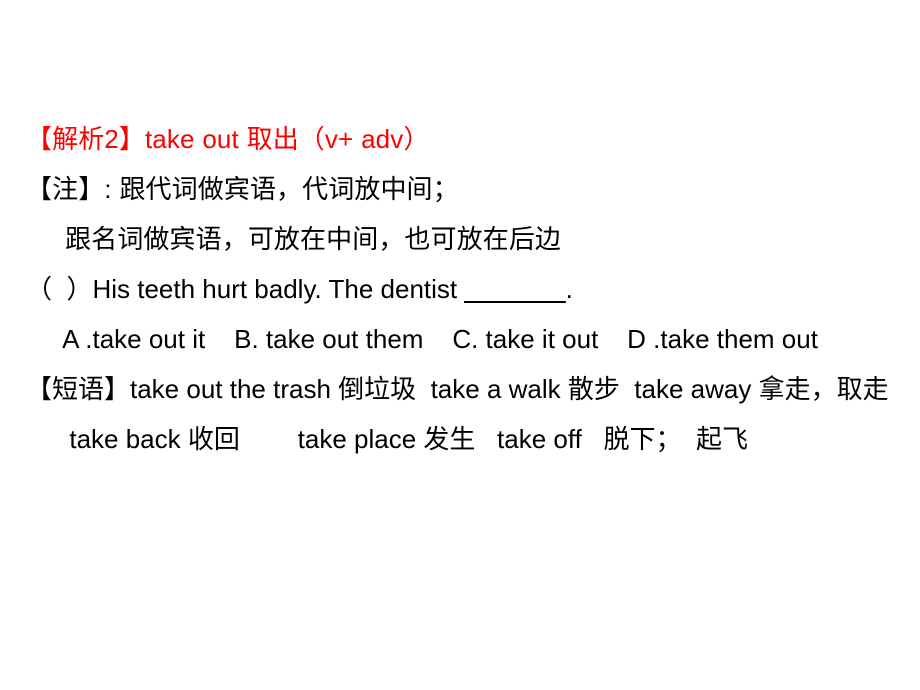 The width and height of the screenshot is (920, 690). I want to click on note-line-1: 【注】: 跟代词做宾语，代词放中间；, so click(242, 189).